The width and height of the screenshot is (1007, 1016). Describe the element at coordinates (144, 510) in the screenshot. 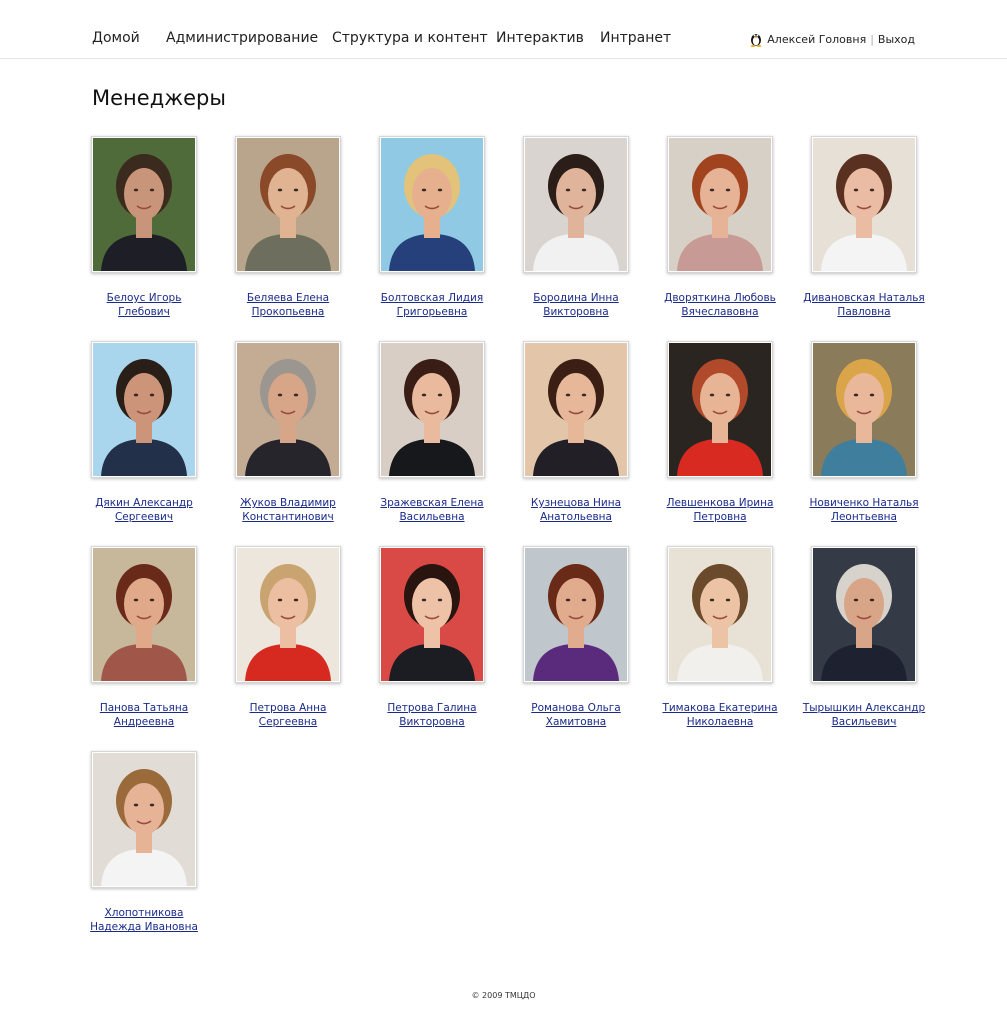

I see `person-name-link: Дякин Александр Сергеевич` at that location.